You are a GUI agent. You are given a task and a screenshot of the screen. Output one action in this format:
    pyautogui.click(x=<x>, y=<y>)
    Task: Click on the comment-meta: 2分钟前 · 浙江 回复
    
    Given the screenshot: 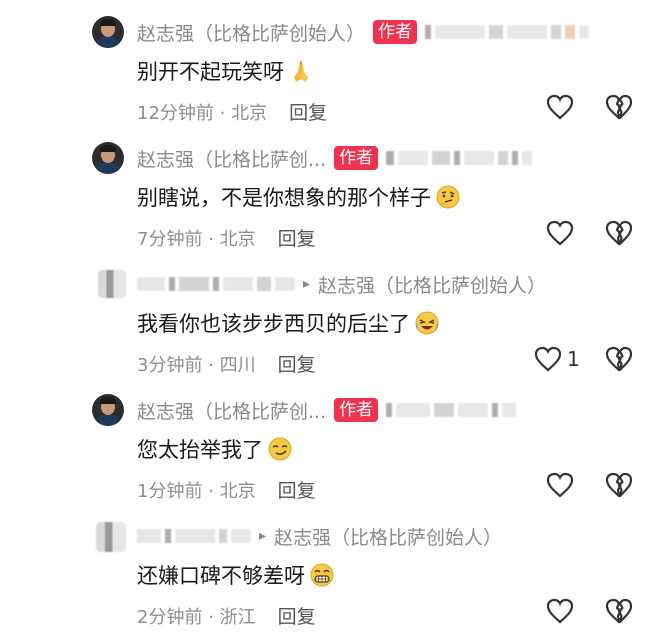 What is the action you would take?
    pyautogui.click(x=226, y=615)
    